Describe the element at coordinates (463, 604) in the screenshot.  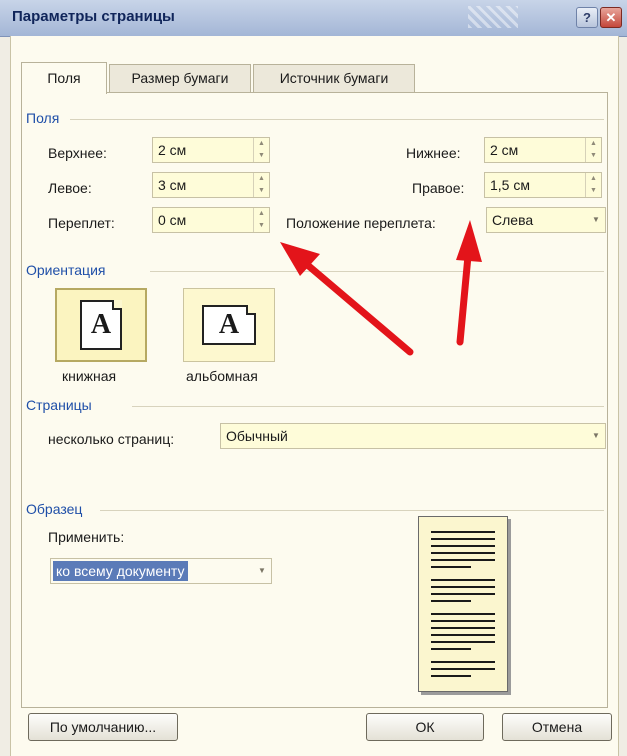
I see `page-preview` at that location.